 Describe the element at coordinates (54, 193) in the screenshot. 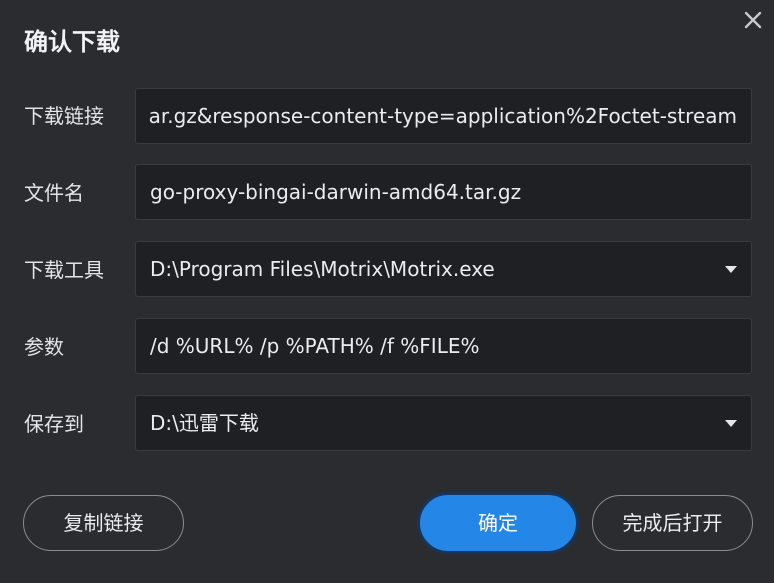

I see `filename-label: 文件名` at that location.